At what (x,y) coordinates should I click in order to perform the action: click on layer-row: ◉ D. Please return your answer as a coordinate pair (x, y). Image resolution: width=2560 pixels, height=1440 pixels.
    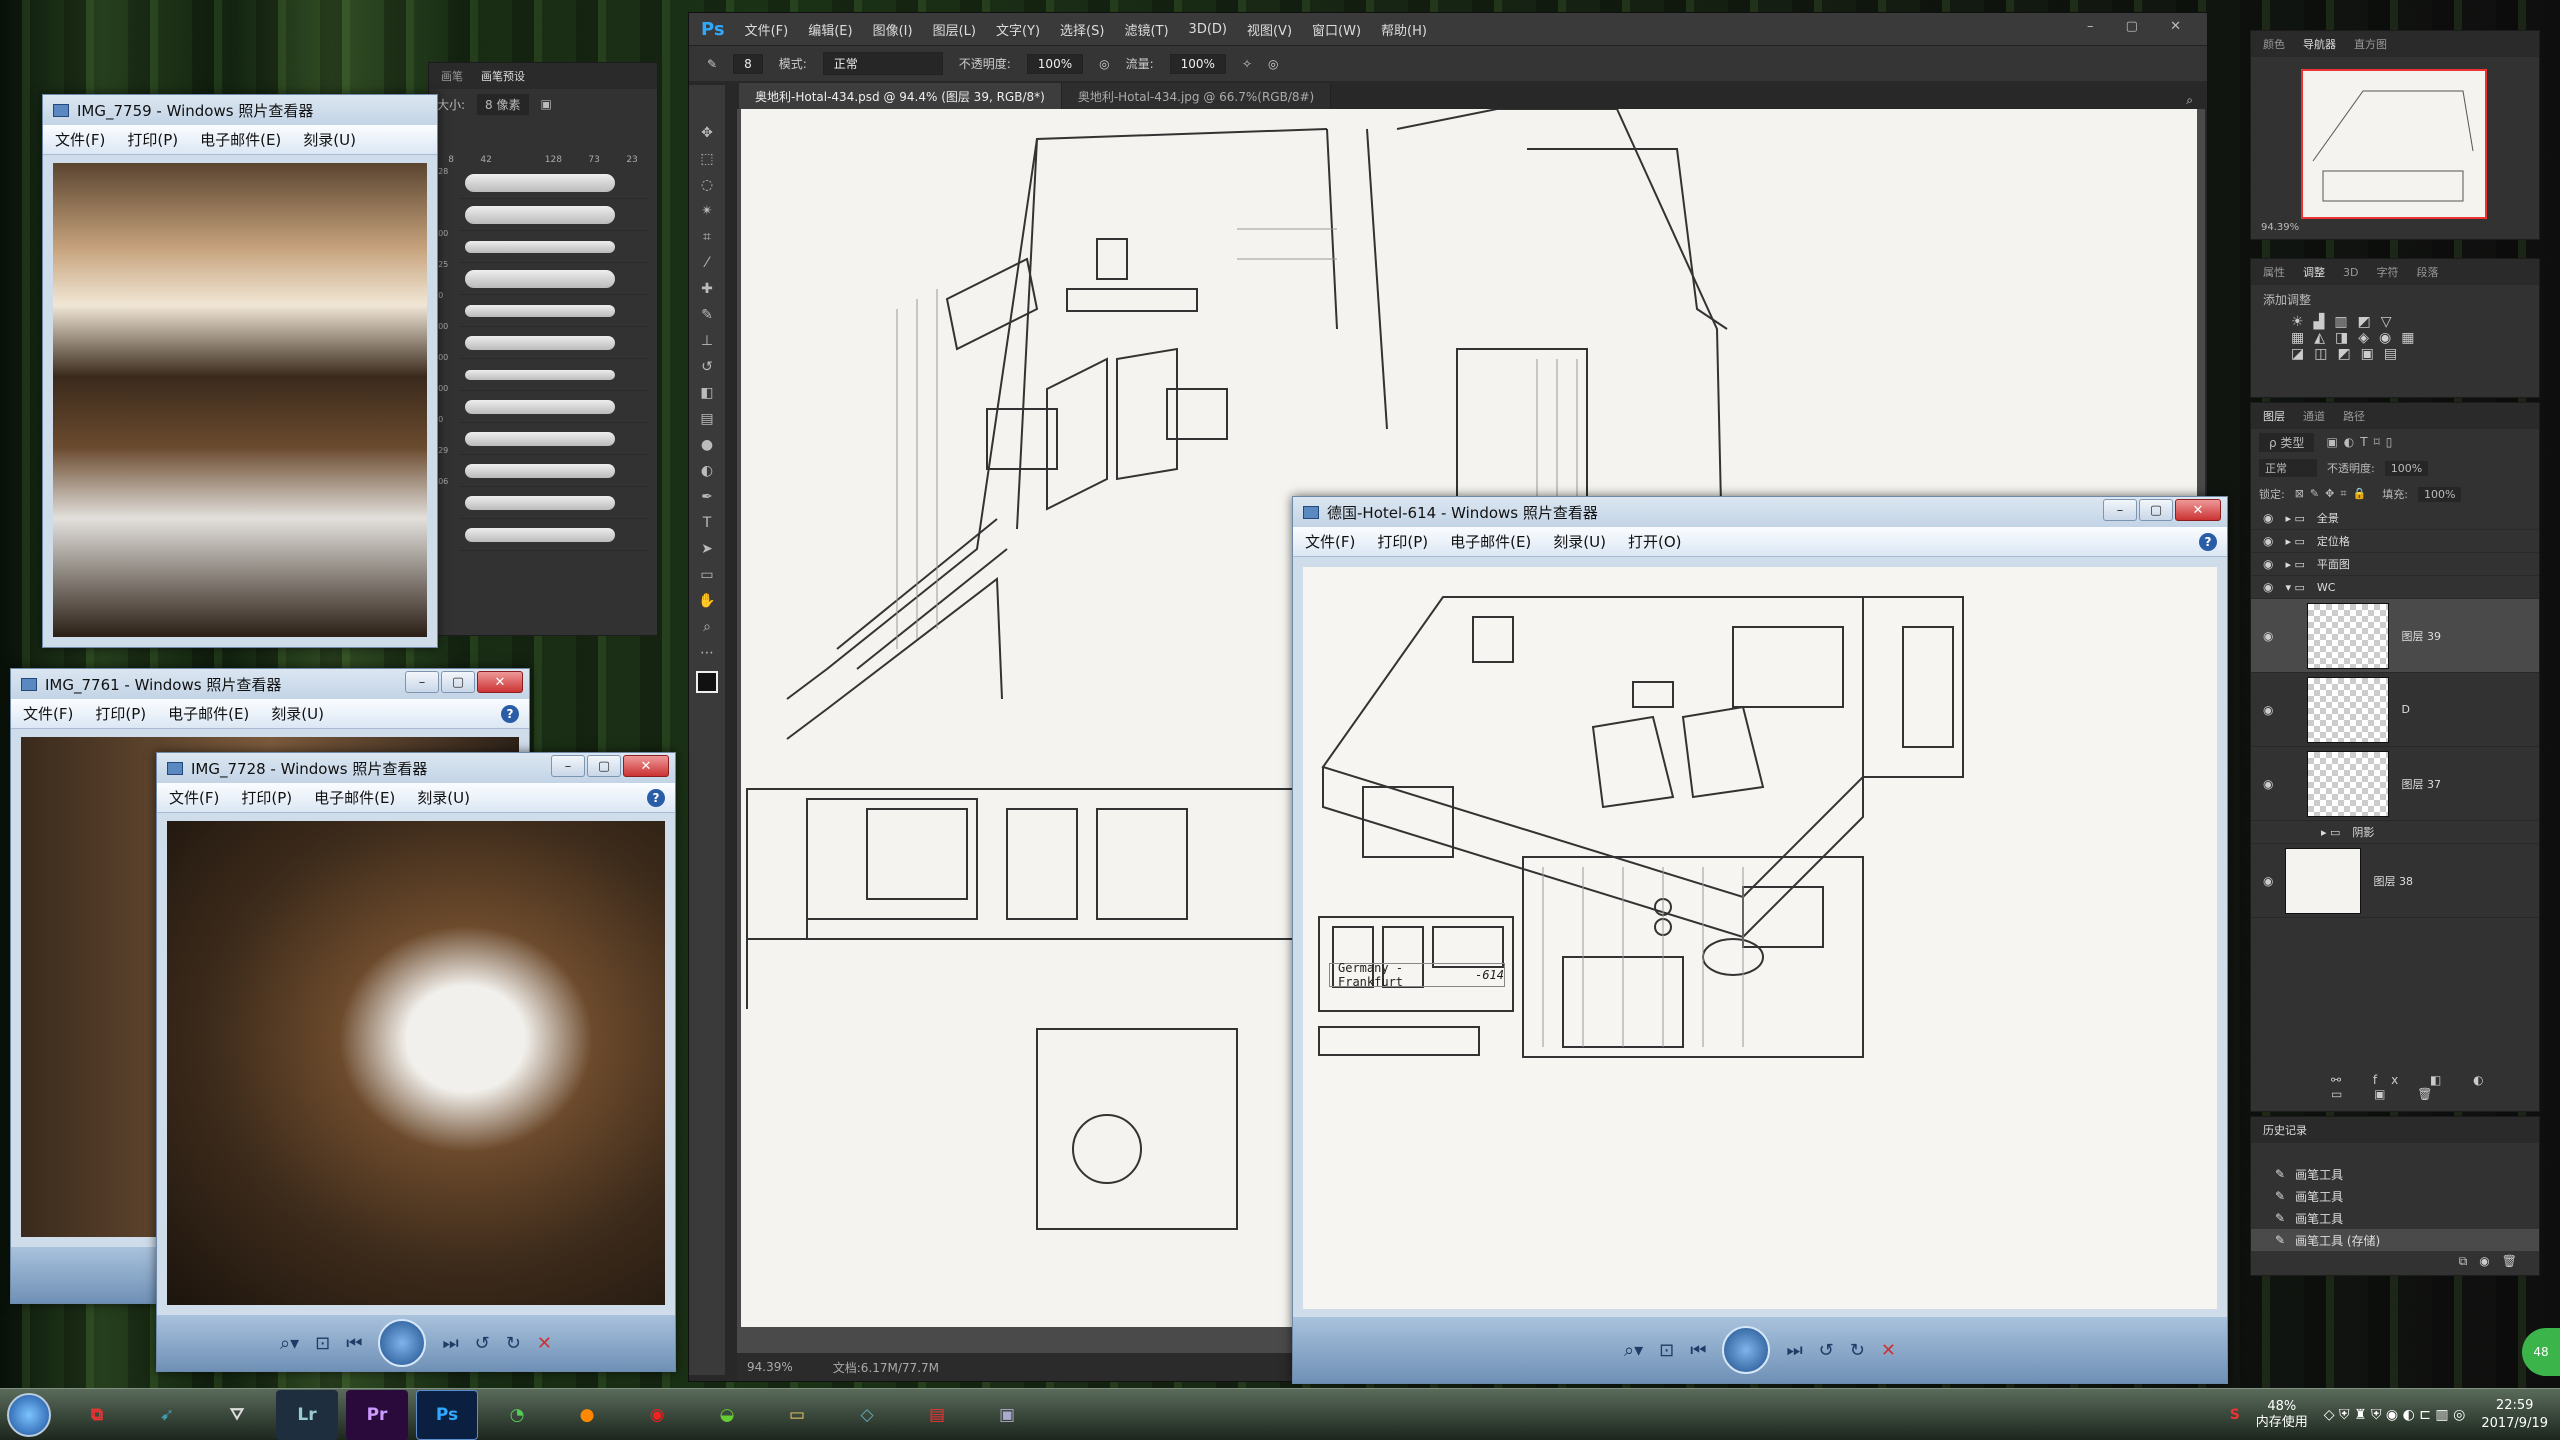
    Looking at the image, I should click on (2395, 710).